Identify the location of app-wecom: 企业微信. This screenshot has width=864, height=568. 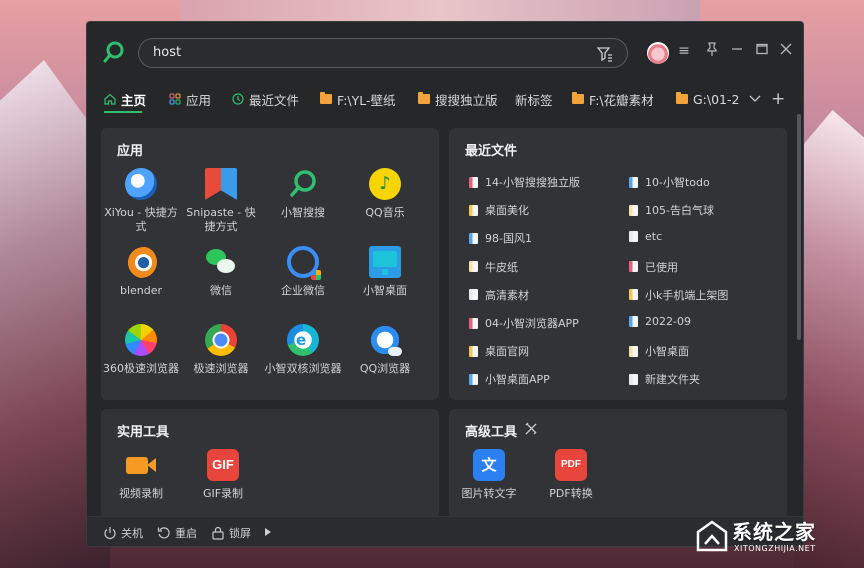
(303, 272).